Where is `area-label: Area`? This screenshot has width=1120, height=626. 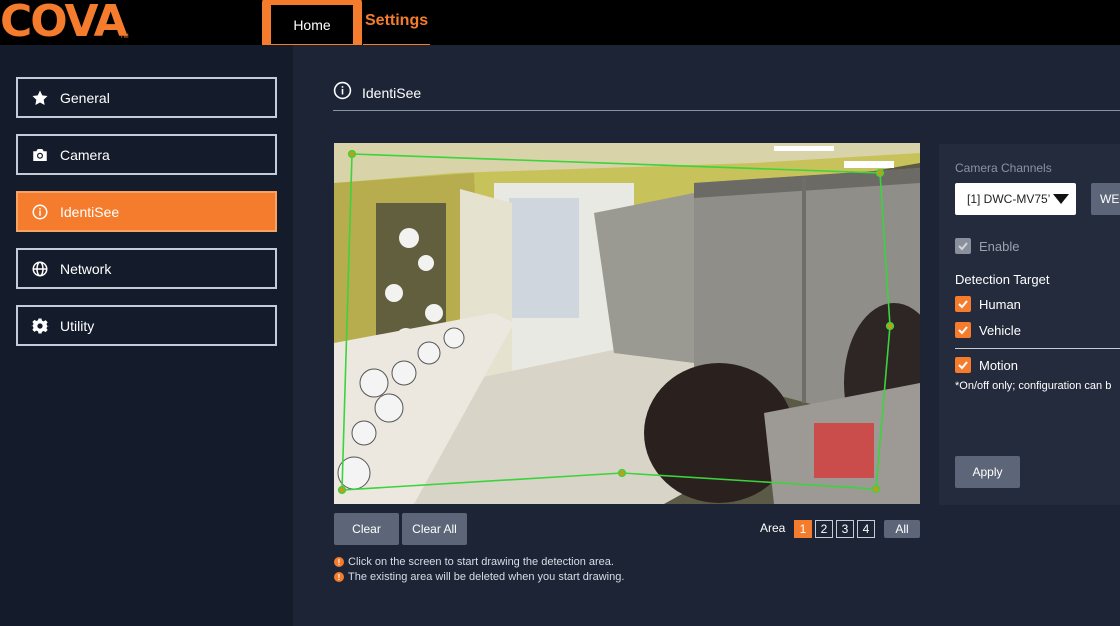 area-label: Area is located at coordinates (773, 528).